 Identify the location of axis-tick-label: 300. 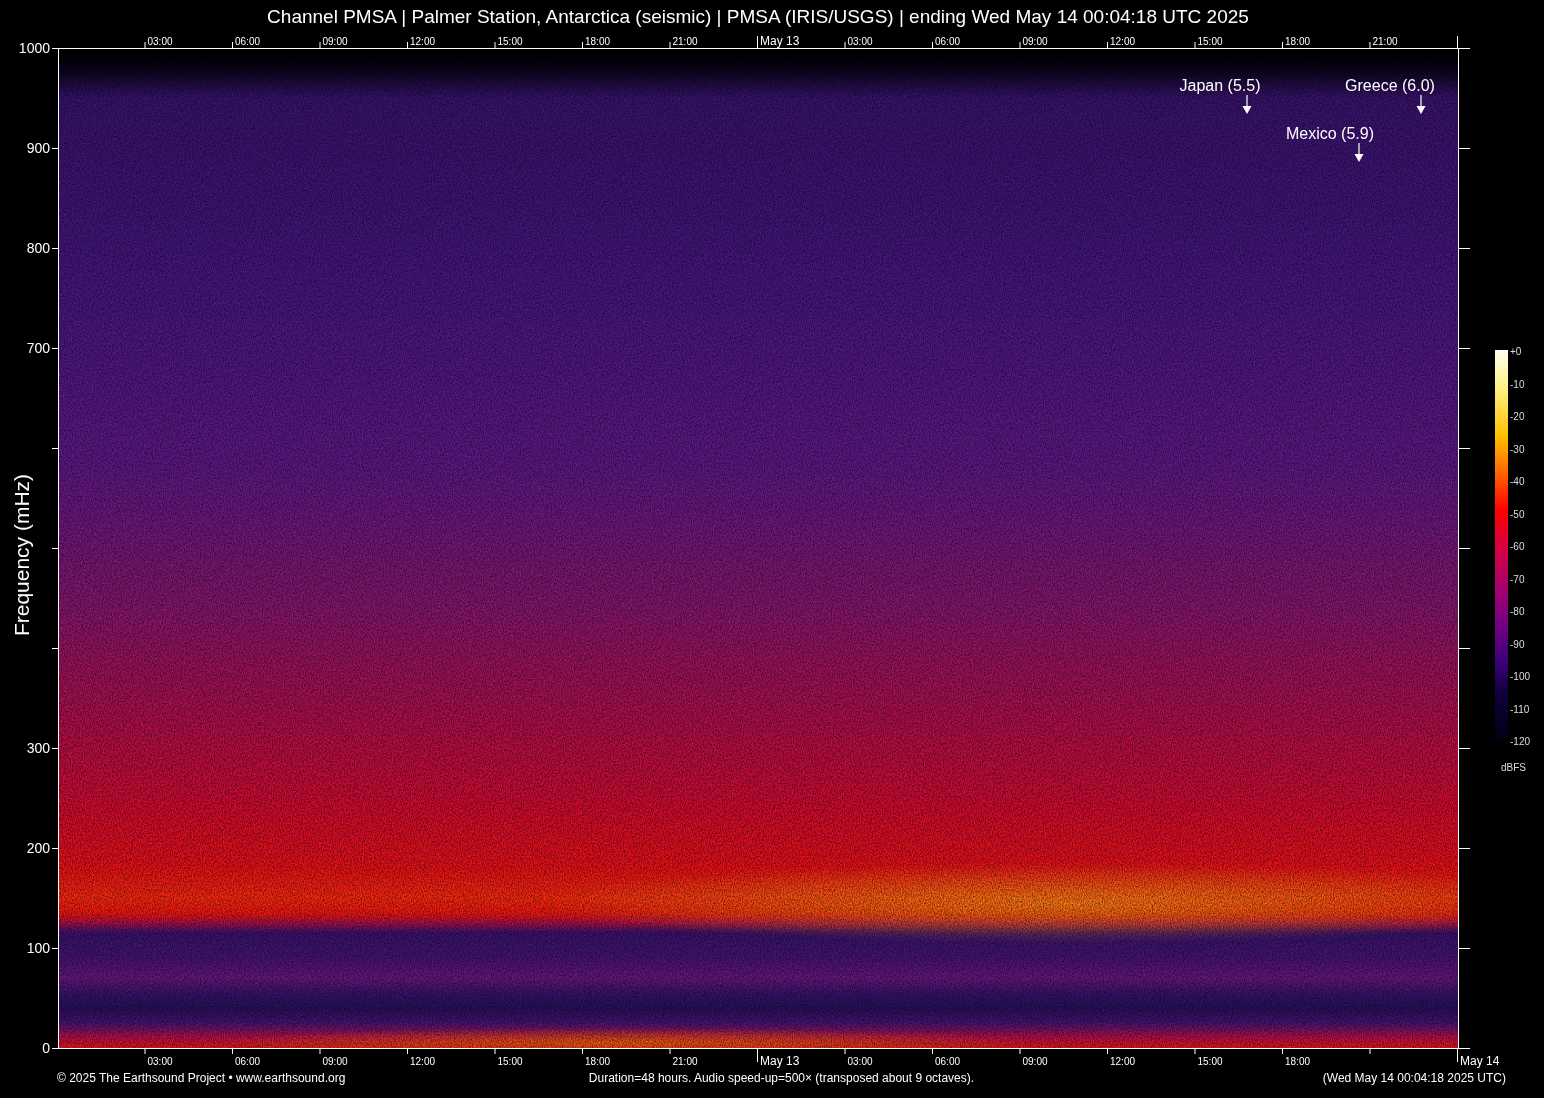
(38, 748).